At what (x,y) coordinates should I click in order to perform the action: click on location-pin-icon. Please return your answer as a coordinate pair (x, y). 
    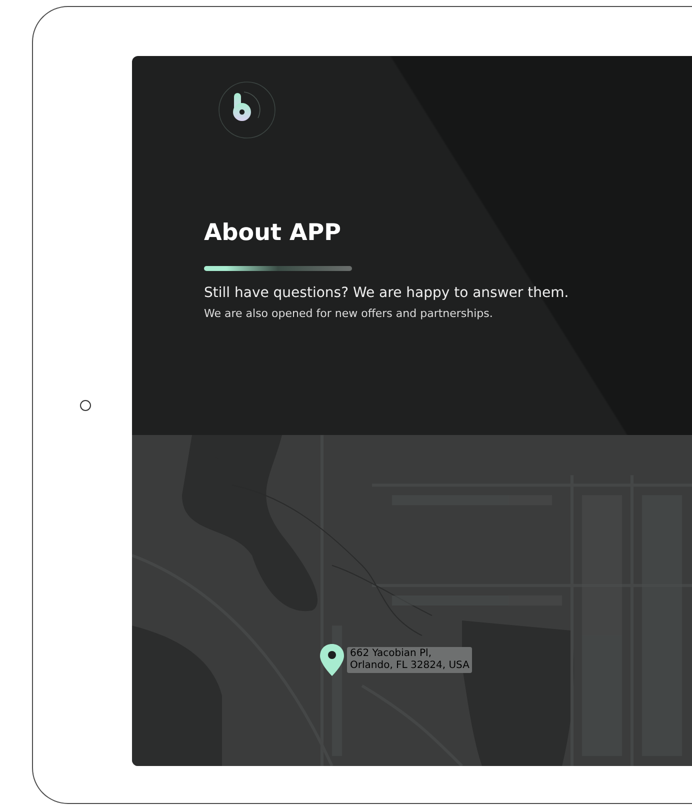
    Looking at the image, I should click on (332, 660).